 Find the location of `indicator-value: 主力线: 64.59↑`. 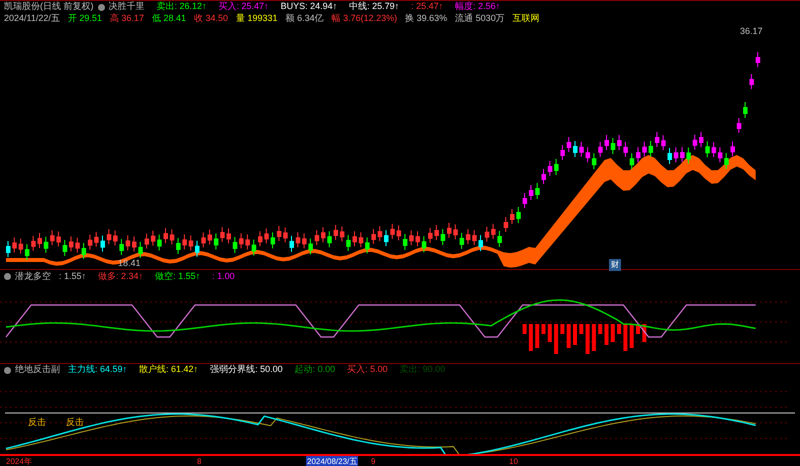

indicator-value: 主力线: 64.59↑ is located at coordinates (98, 369).